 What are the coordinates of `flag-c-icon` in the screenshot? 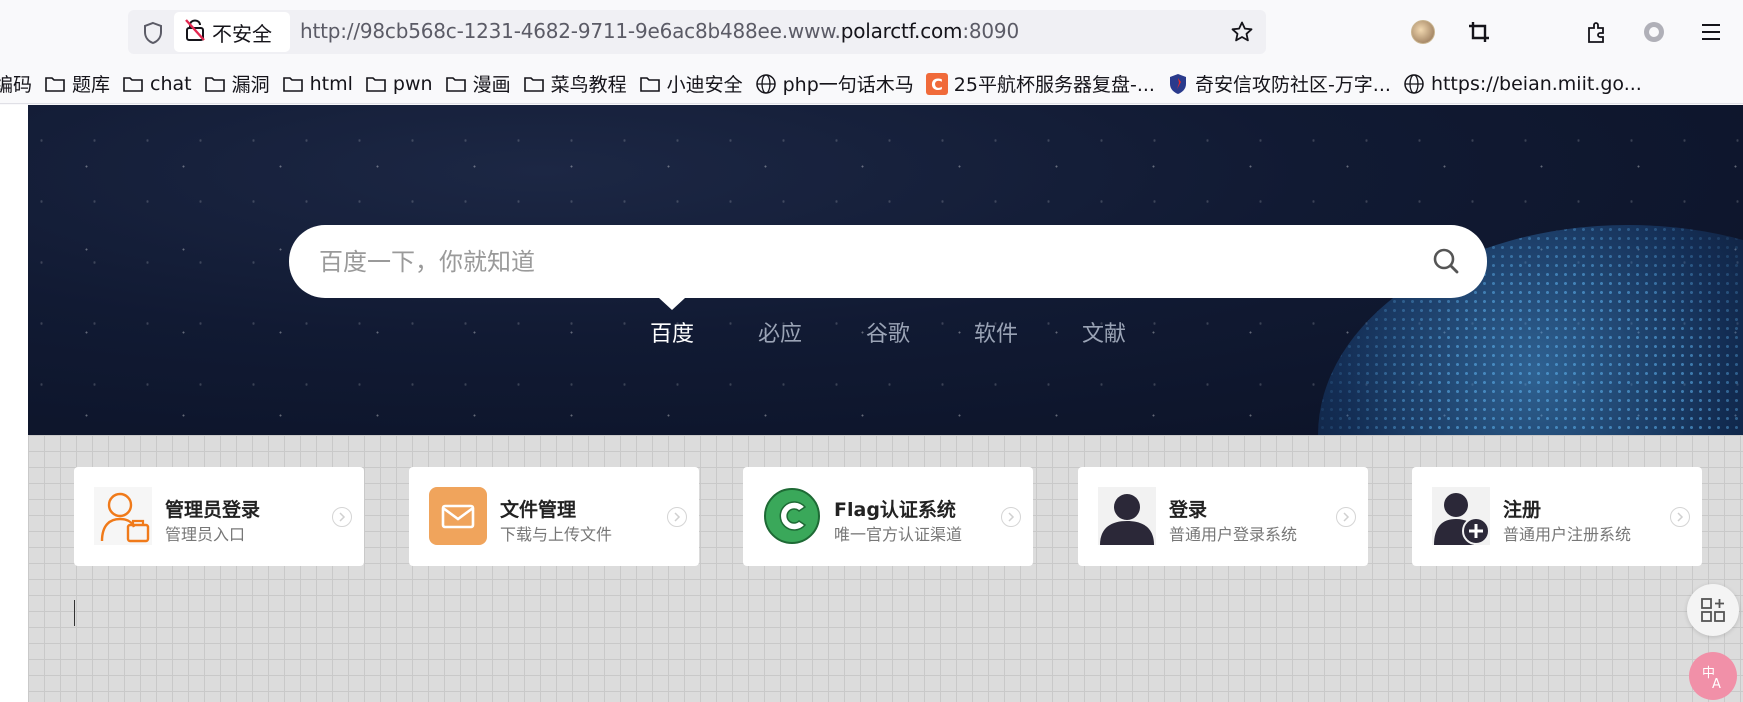 It's located at (792, 516).